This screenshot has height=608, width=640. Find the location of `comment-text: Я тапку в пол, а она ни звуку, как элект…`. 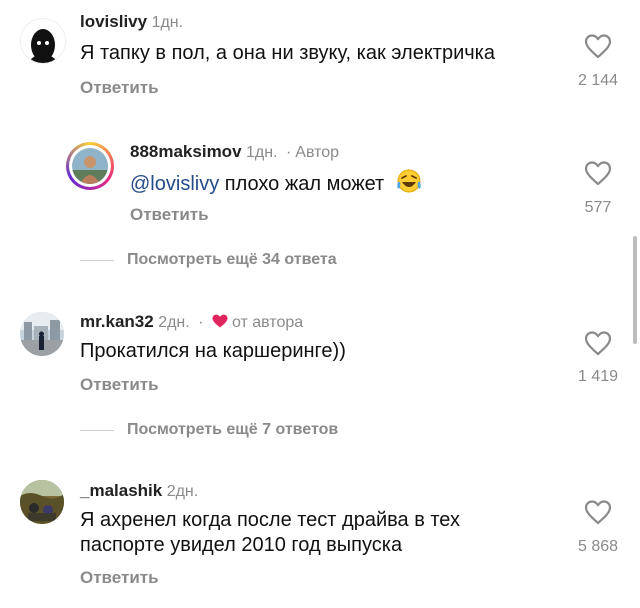

comment-text: Я тапку в пол, а она ни звуку, как элект… is located at coordinates (287, 53).